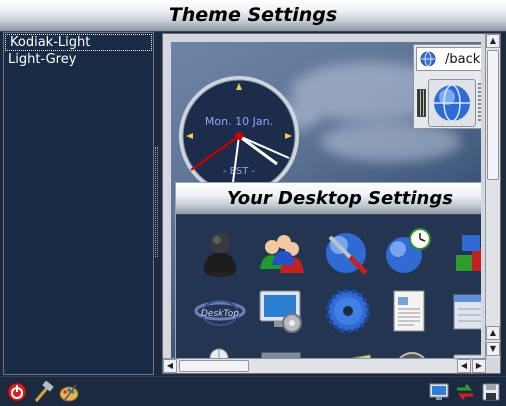 Image resolution: width=506 pixels, height=406 pixels. What do you see at coordinates (493, 365) in the screenshot?
I see `scroll-corner` at bounding box center [493, 365].